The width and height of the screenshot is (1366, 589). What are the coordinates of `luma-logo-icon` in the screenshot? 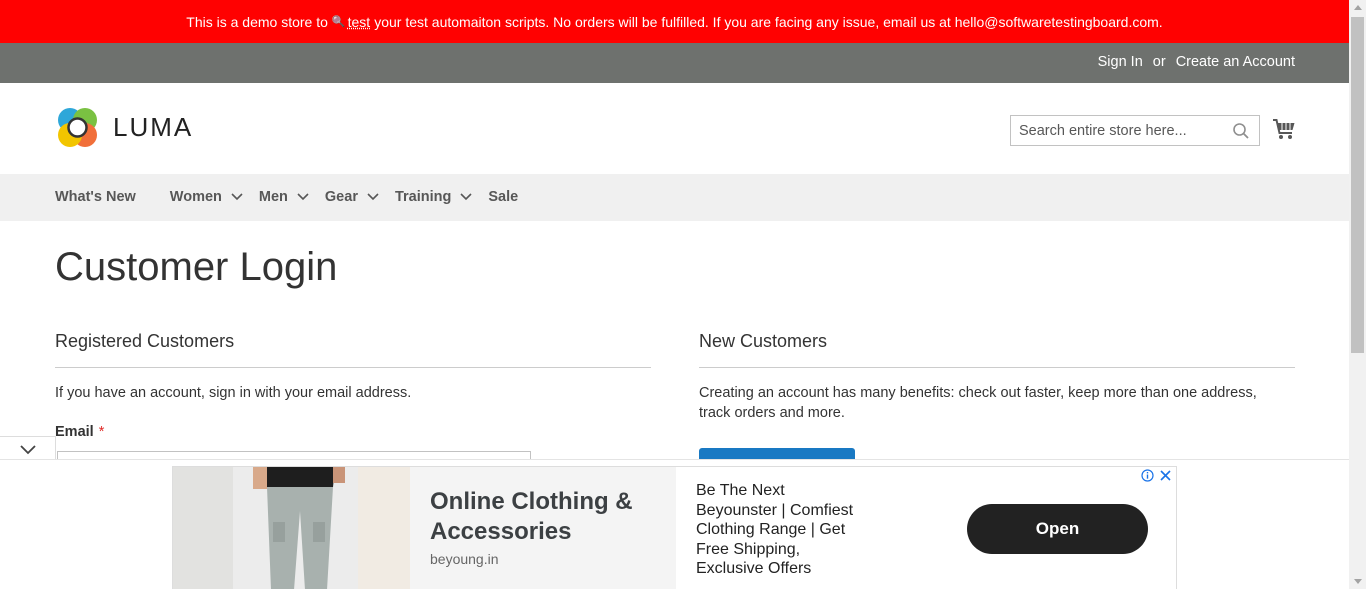 It's located at (77, 127).